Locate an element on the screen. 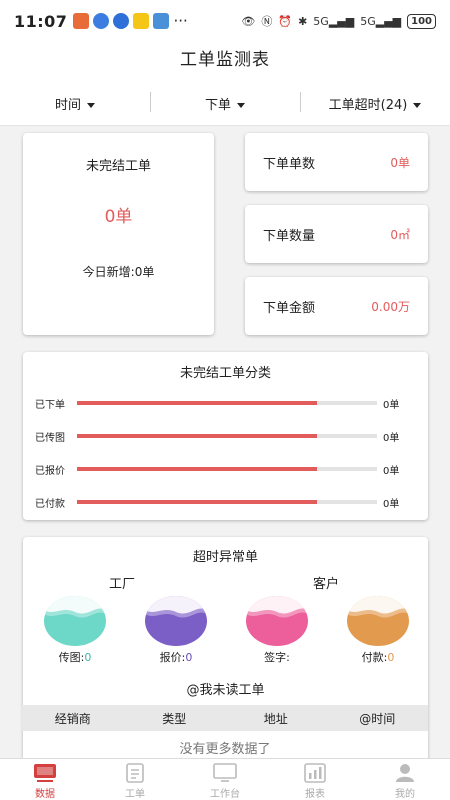 This screenshot has height=800, width=450. unread-title: @我未读工单 is located at coordinates (225, 690).